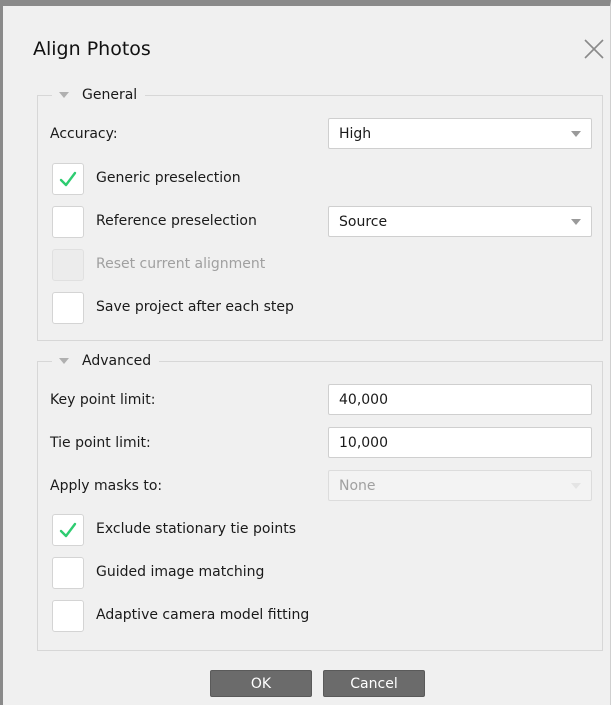  Describe the element at coordinates (594, 49) in the screenshot. I see `close-icon` at that location.